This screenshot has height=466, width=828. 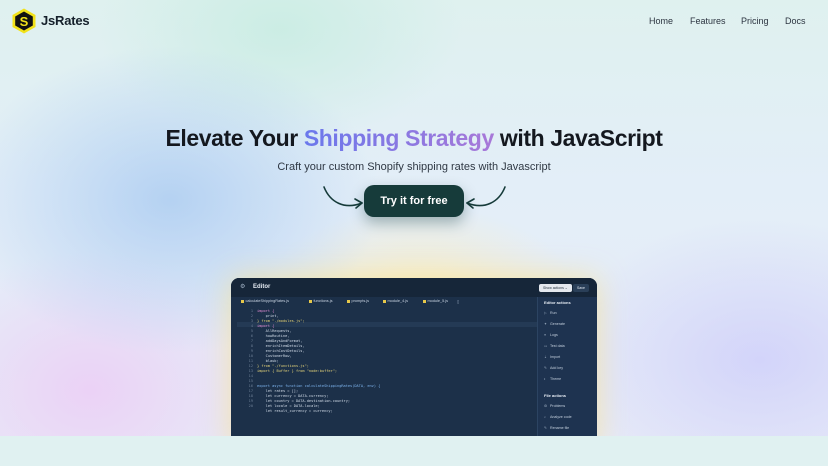 What do you see at coordinates (414, 201) in the screenshot?
I see `try-free-button: Try it for free` at bounding box center [414, 201].